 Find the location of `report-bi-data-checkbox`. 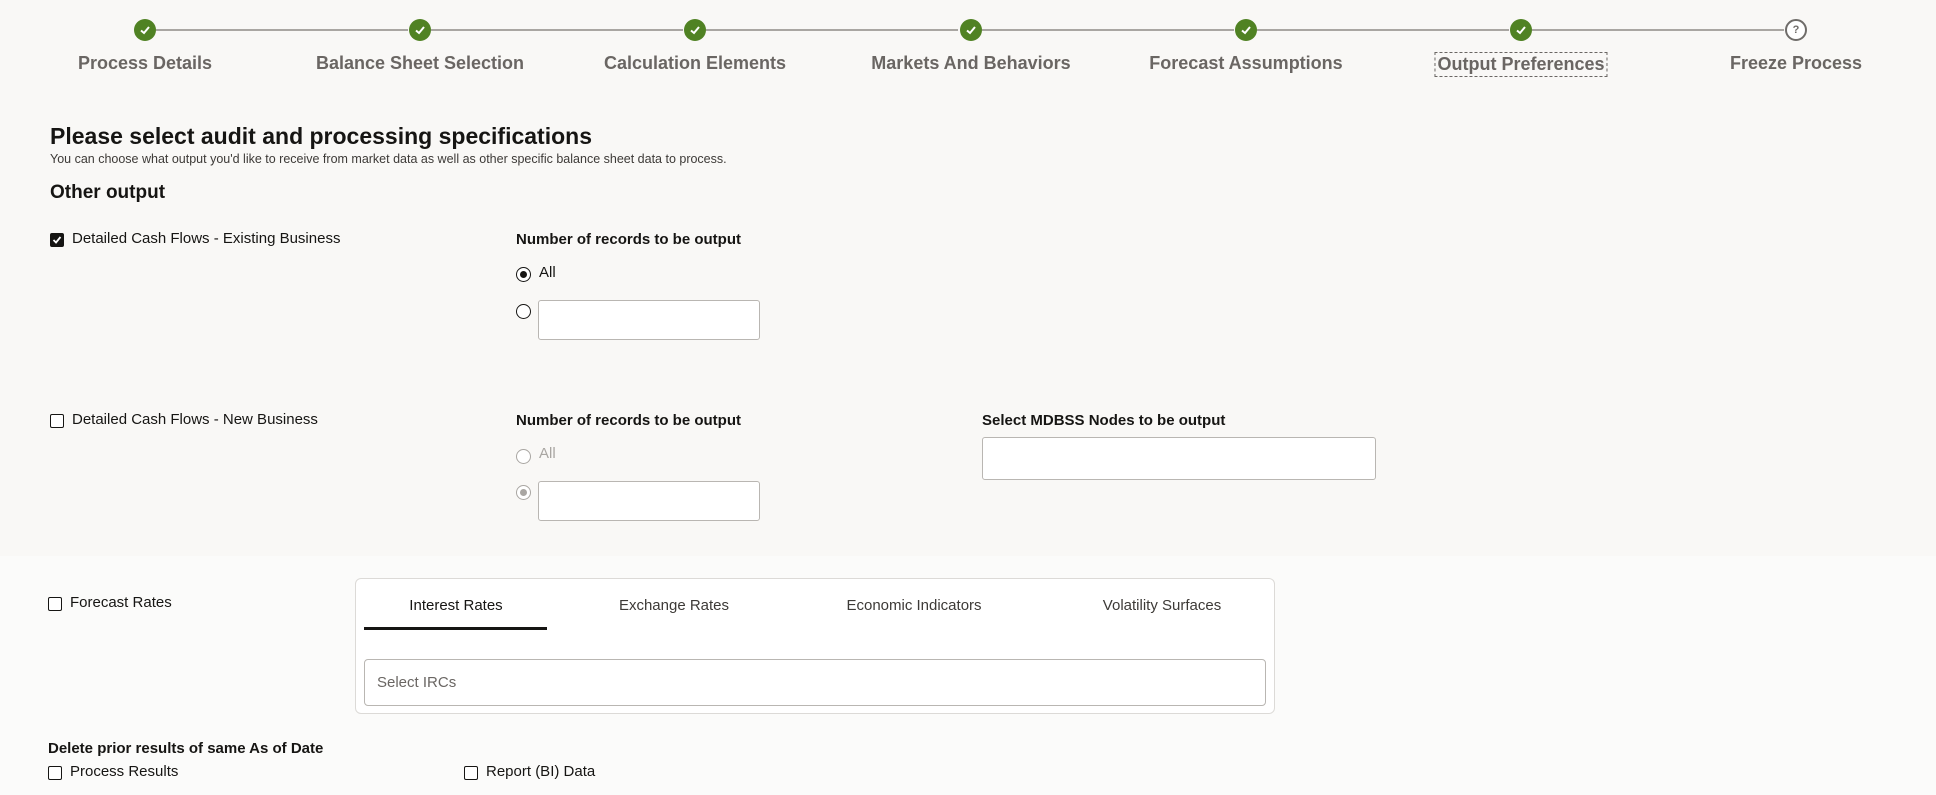

report-bi-data-checkbox is located at coordinates (471, 773).